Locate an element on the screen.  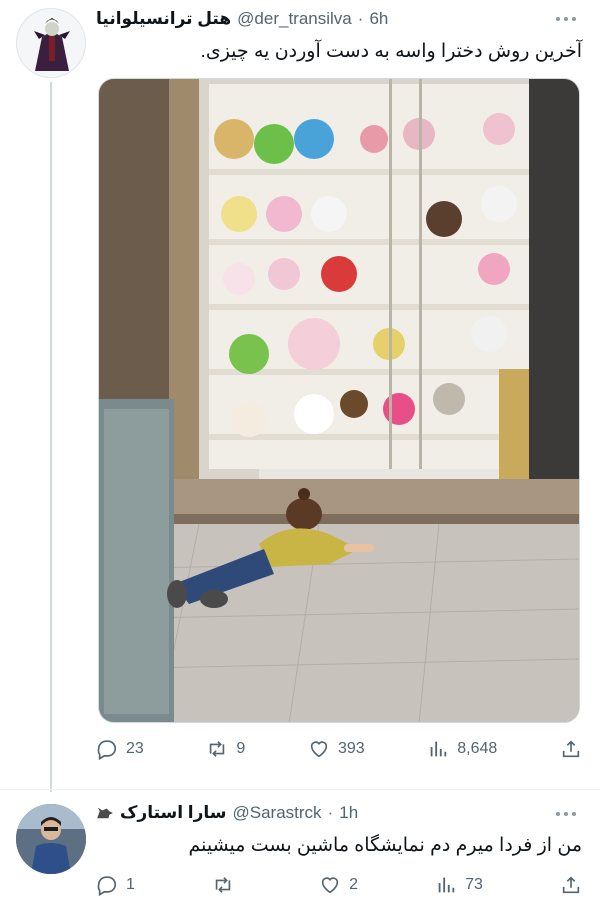
views-button: 8,648 is located at coordinates (462, 749).